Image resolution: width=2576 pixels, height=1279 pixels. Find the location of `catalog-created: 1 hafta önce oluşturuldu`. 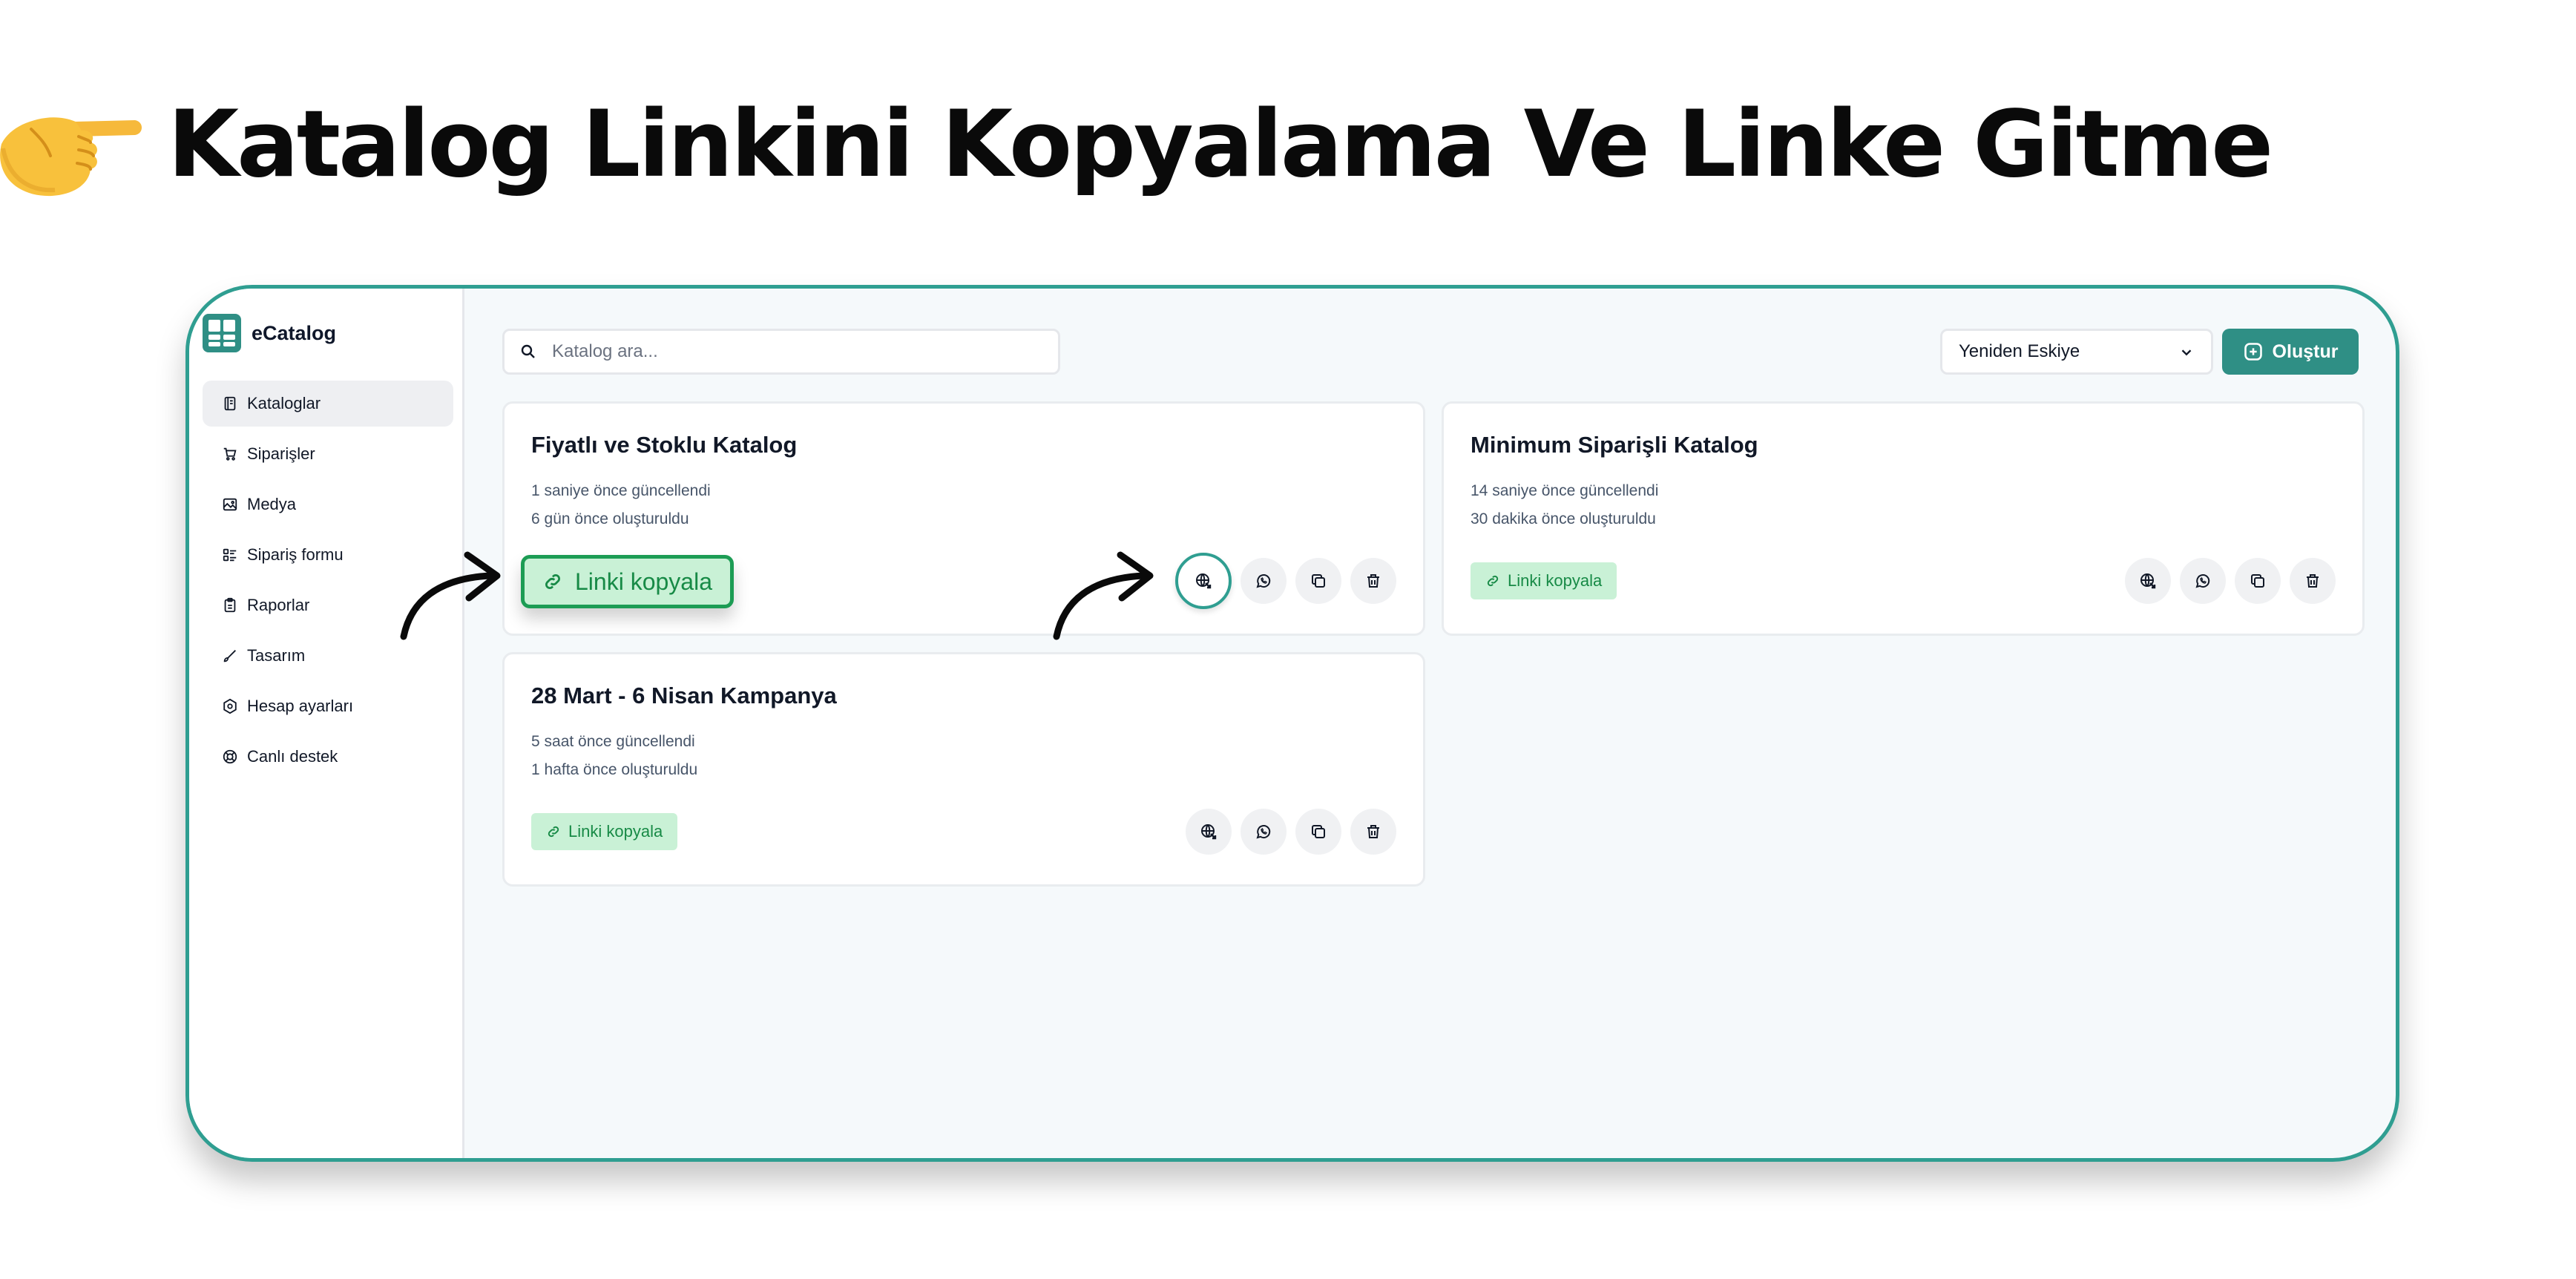

catalog-created: 1 hafta önce oluşturuldu is located at coordinates (614, 770).